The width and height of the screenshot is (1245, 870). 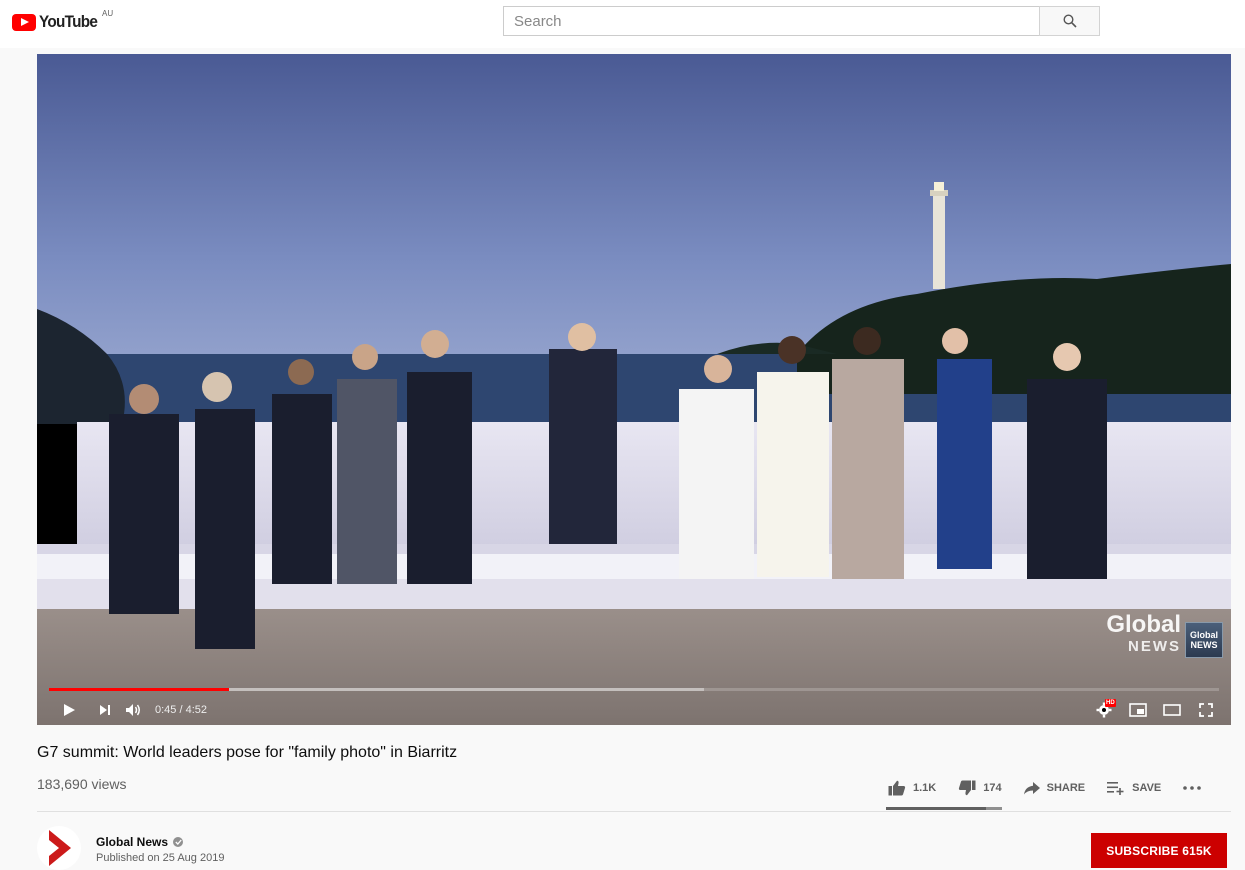 I want to click on subscribe-button: SUBSCRIBE 615K, so click(x=1159, y=850).